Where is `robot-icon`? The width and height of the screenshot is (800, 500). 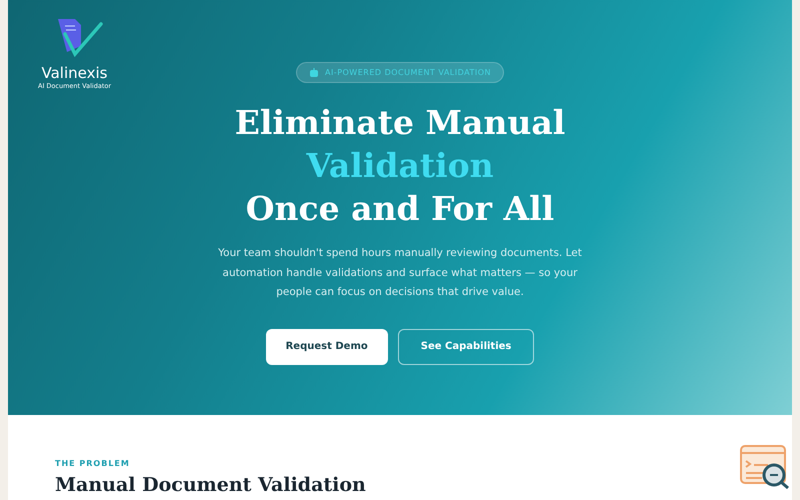 robot-icon is located at coordinates (313, 72).